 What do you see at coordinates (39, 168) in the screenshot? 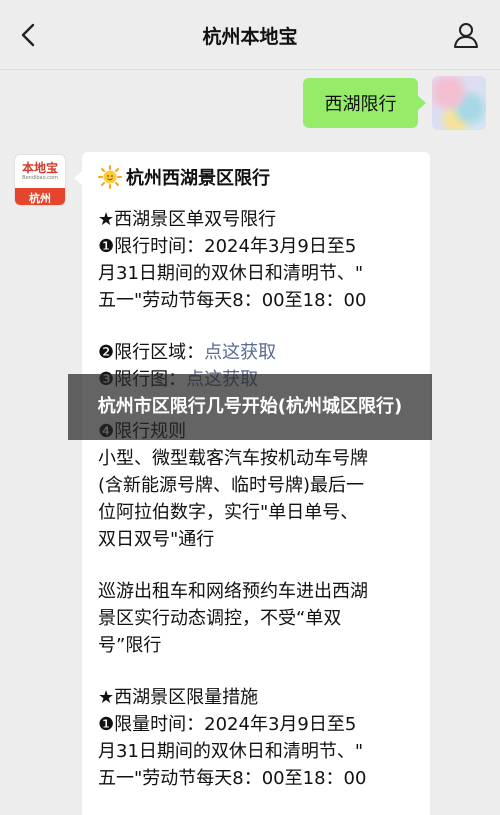
I see `avatar-logo-text: 本地宝` at bounding box center [39, 168].